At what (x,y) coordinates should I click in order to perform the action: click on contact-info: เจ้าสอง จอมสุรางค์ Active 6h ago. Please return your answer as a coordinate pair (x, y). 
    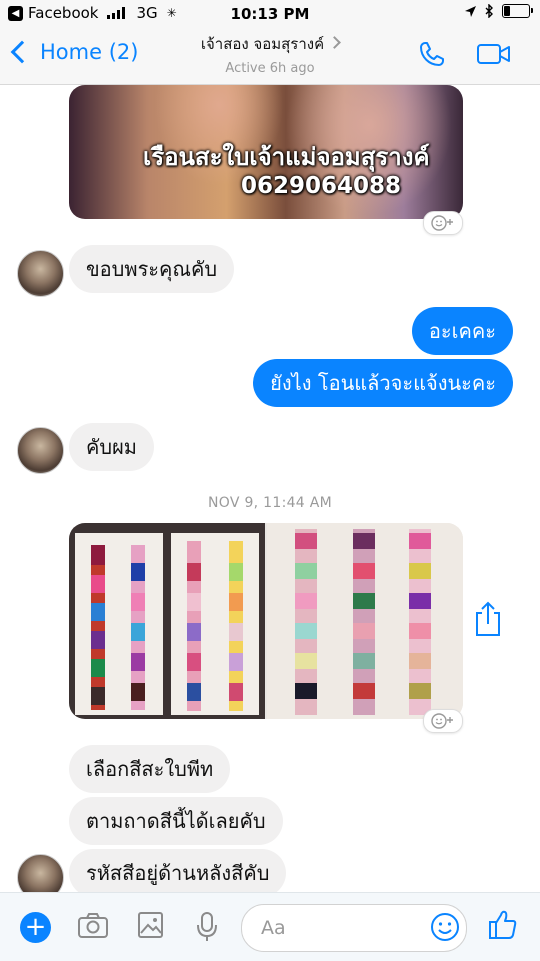
    Looking at the image, I should click on (270, 54).